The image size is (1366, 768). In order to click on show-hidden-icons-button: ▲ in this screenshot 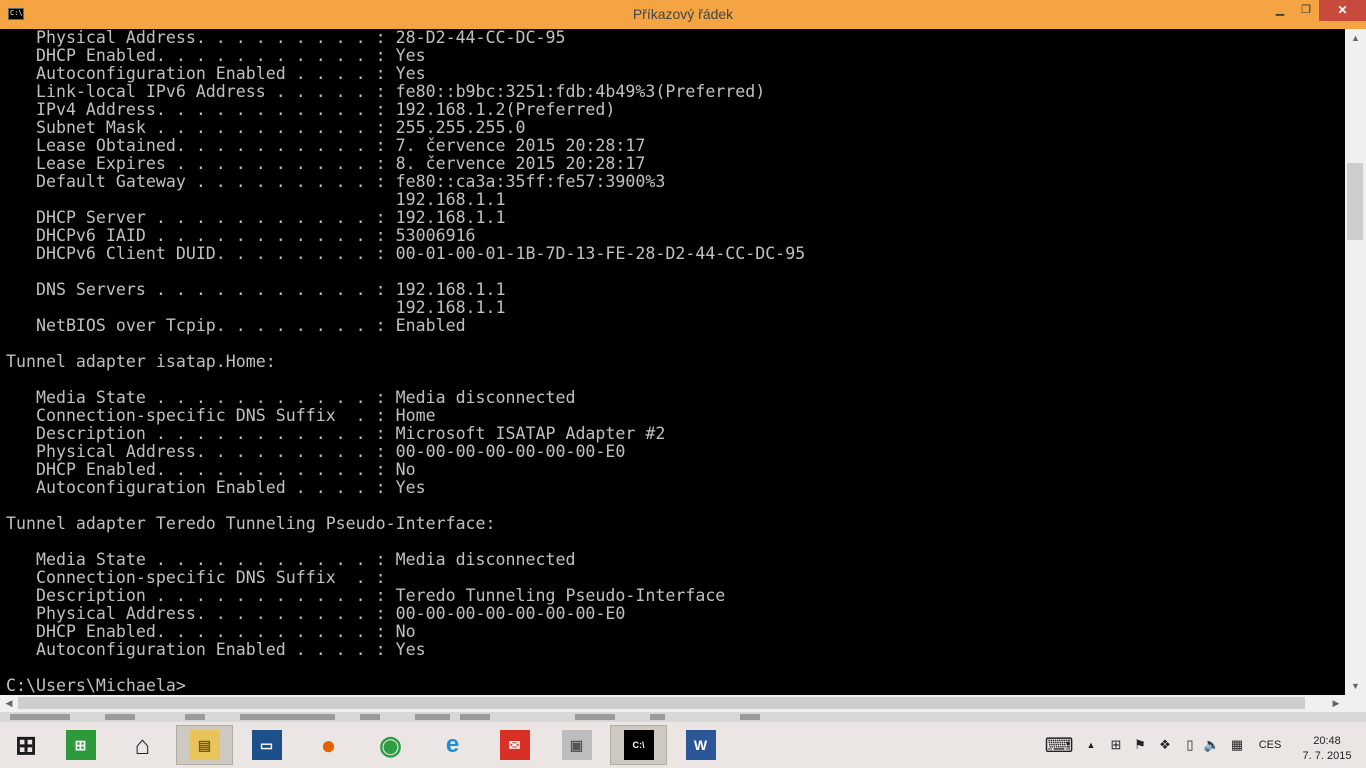, I will do `click(1091, 745)`.